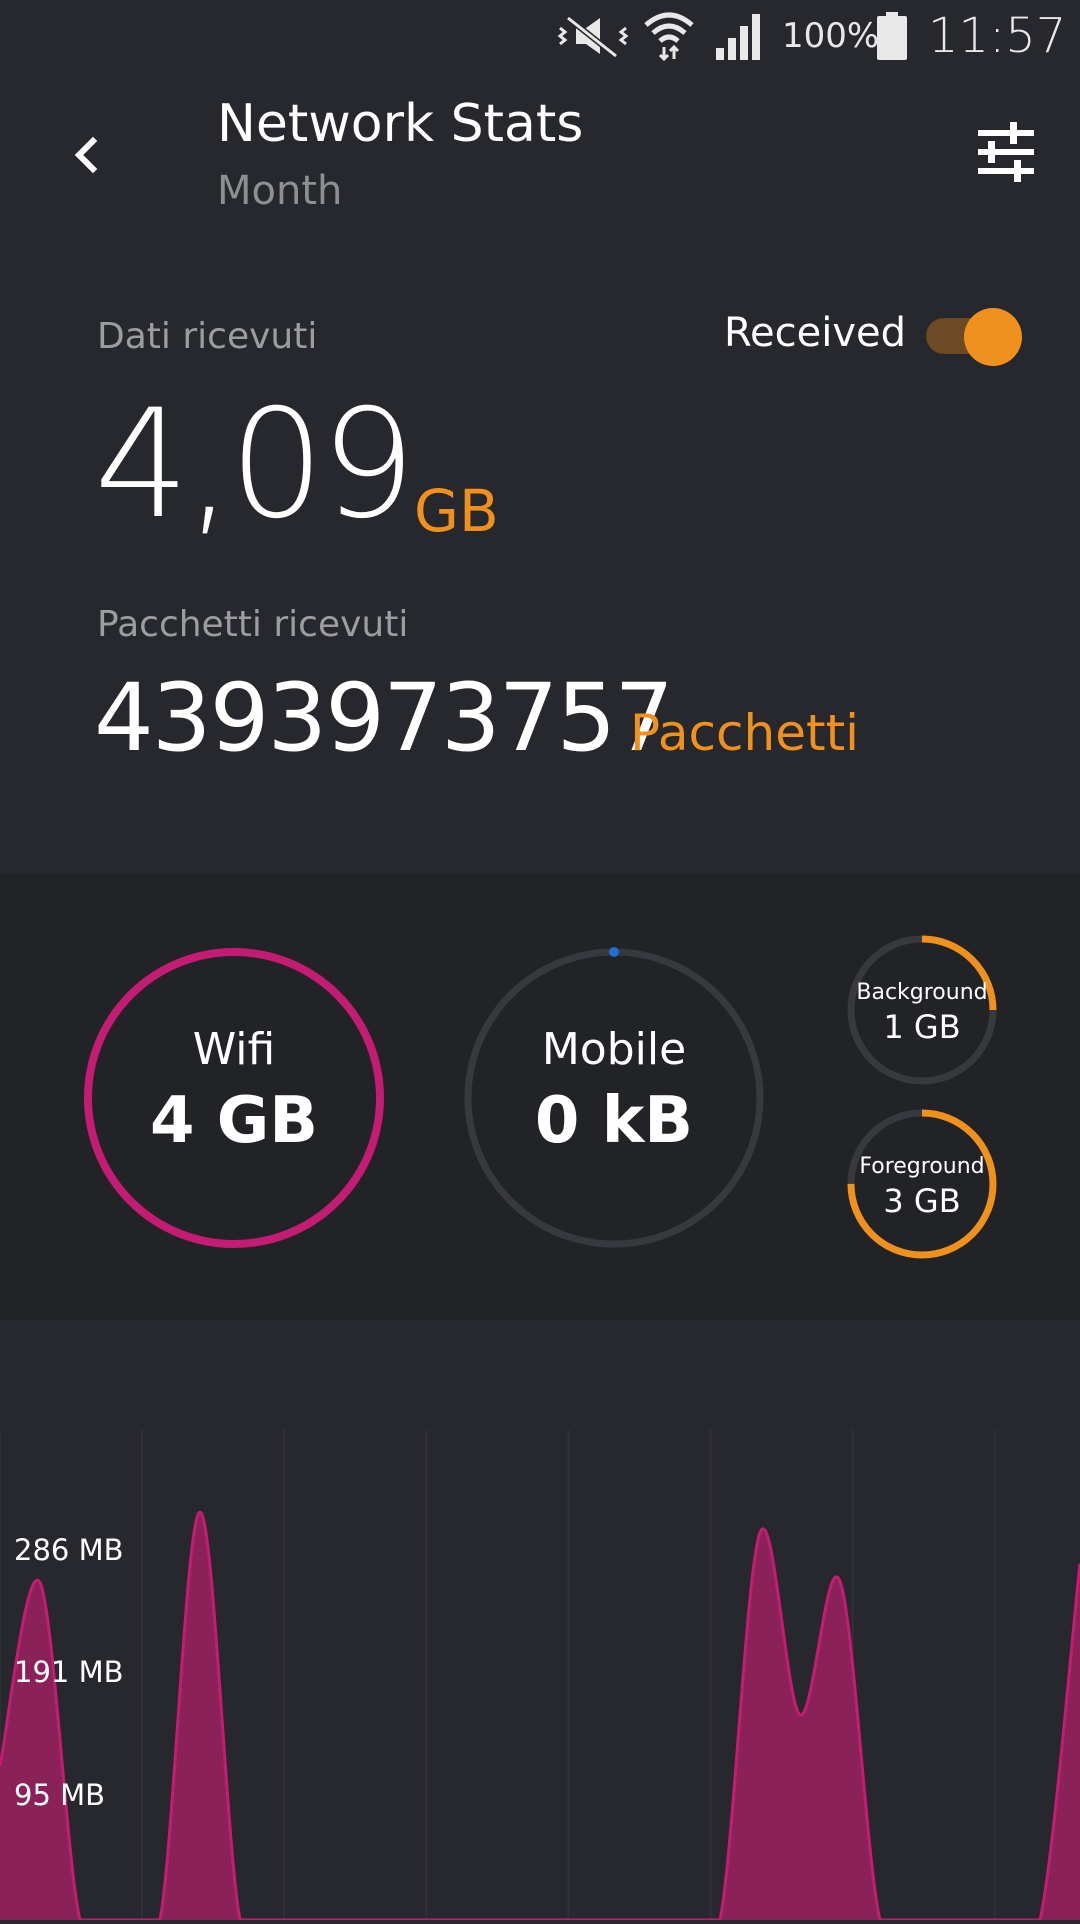 This screenshot has height=1924, width=1080. What do you see at coordinates (456, 511) in the screenshot?
I see `data-received-unit: GB` at bounding box center [456, 511].